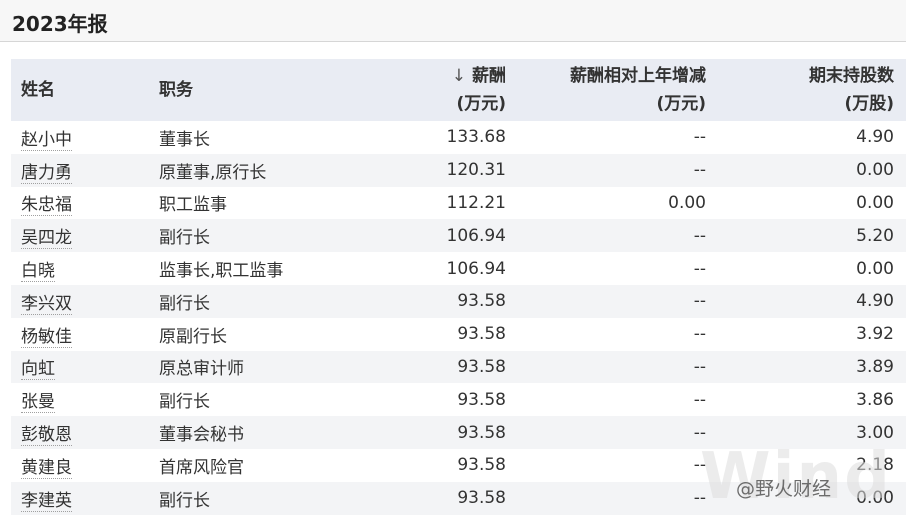  Describe the element at coordinates (812, 137) in the screenshot. I see `cell-shares: 4.90` at that location.